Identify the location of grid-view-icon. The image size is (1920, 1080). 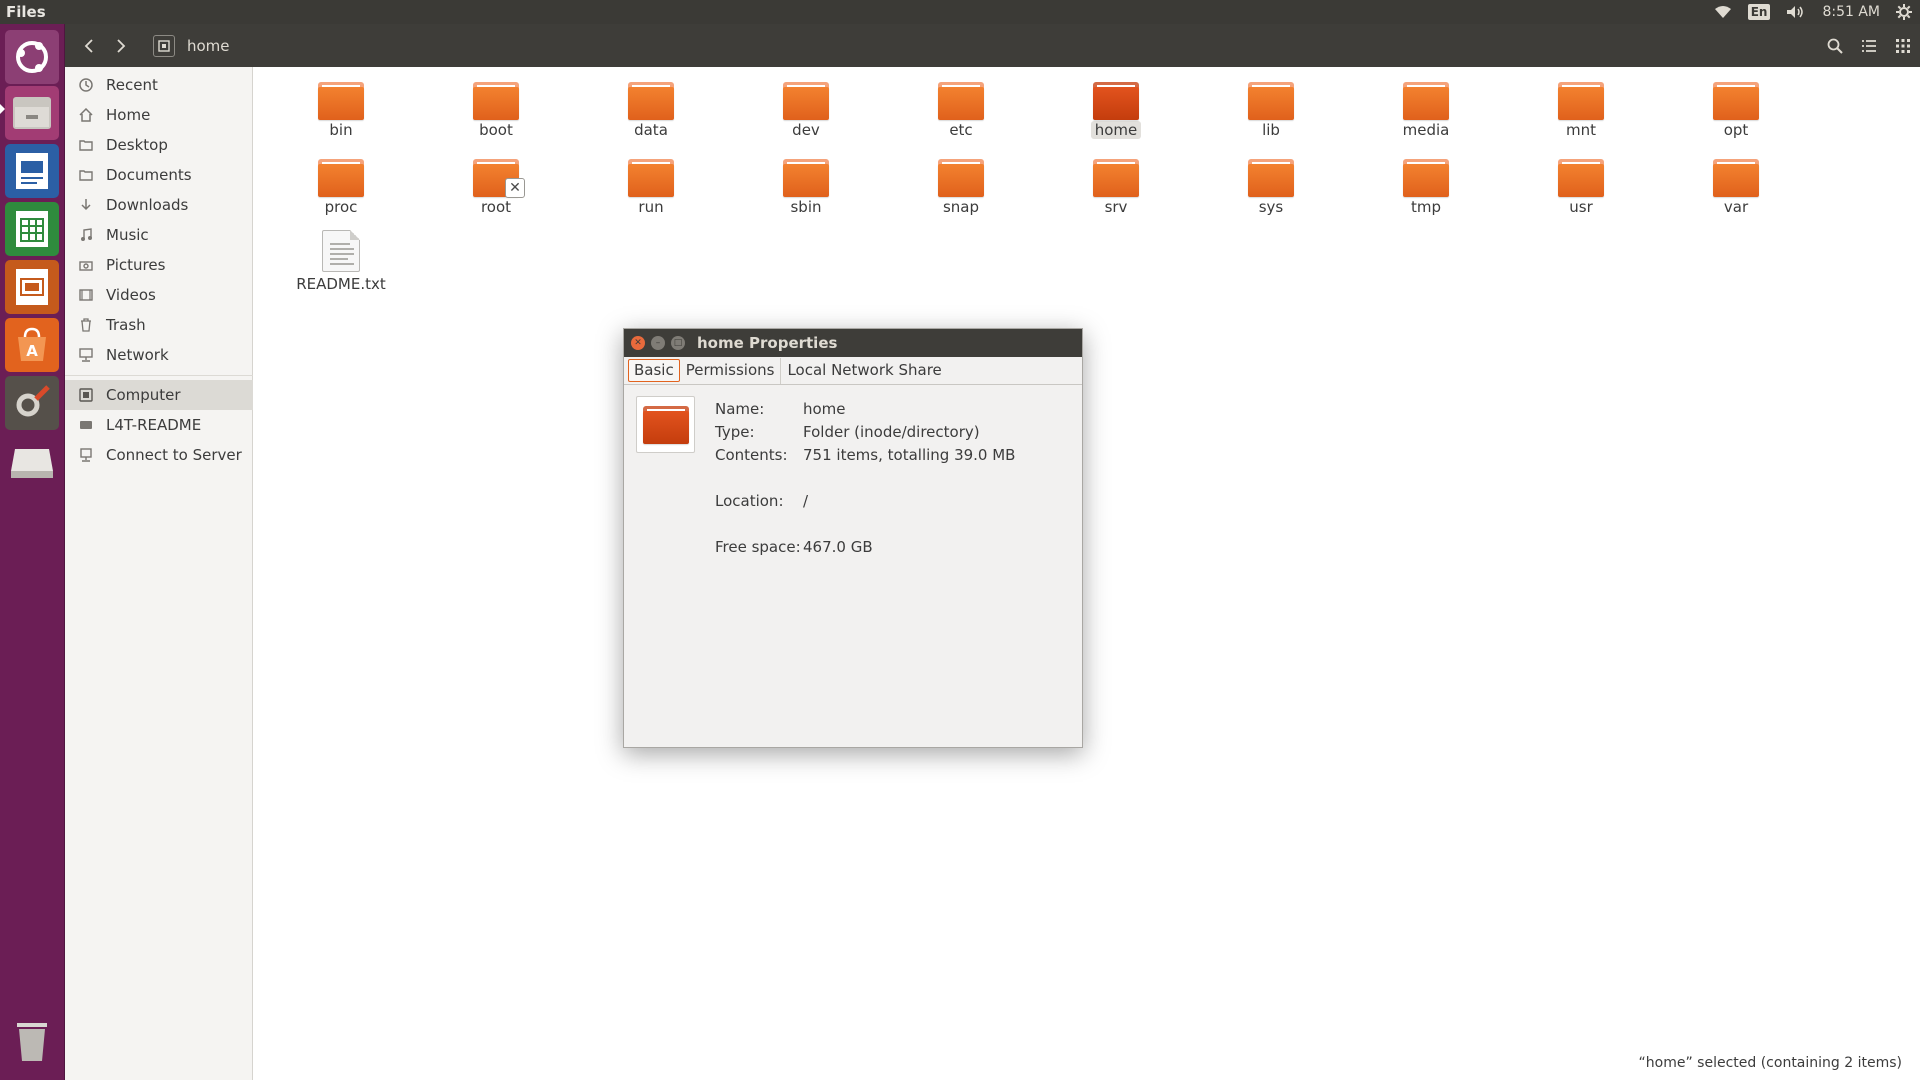
(1903, 45).